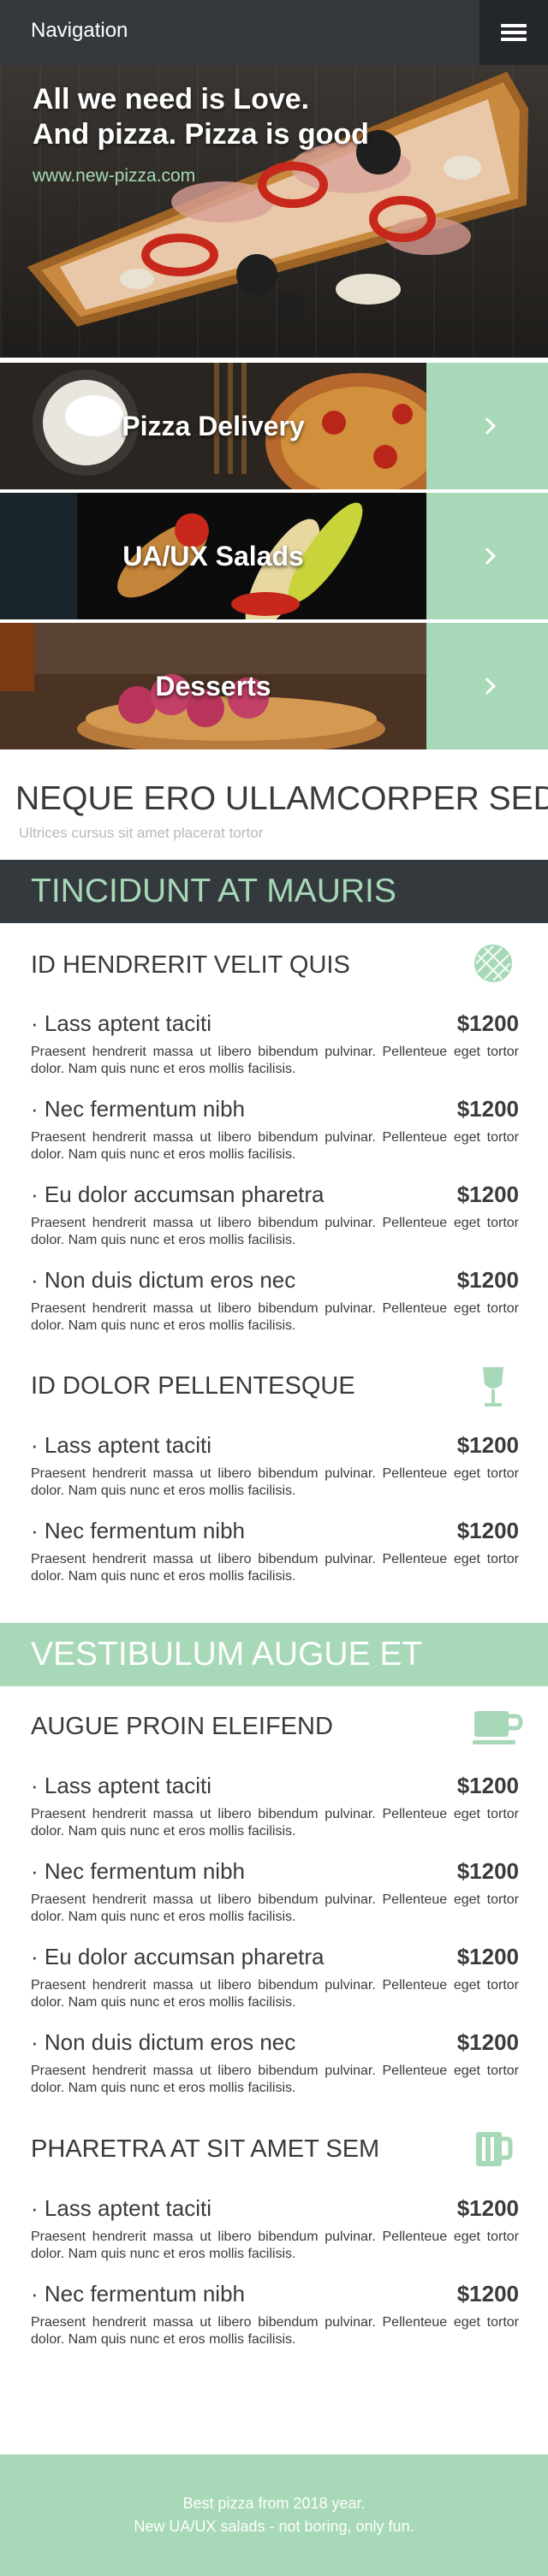  What do you see at coordinates (79, 31) in the screenshot?
I see `nav-title: Navigation` at bounding box center [79, 31].